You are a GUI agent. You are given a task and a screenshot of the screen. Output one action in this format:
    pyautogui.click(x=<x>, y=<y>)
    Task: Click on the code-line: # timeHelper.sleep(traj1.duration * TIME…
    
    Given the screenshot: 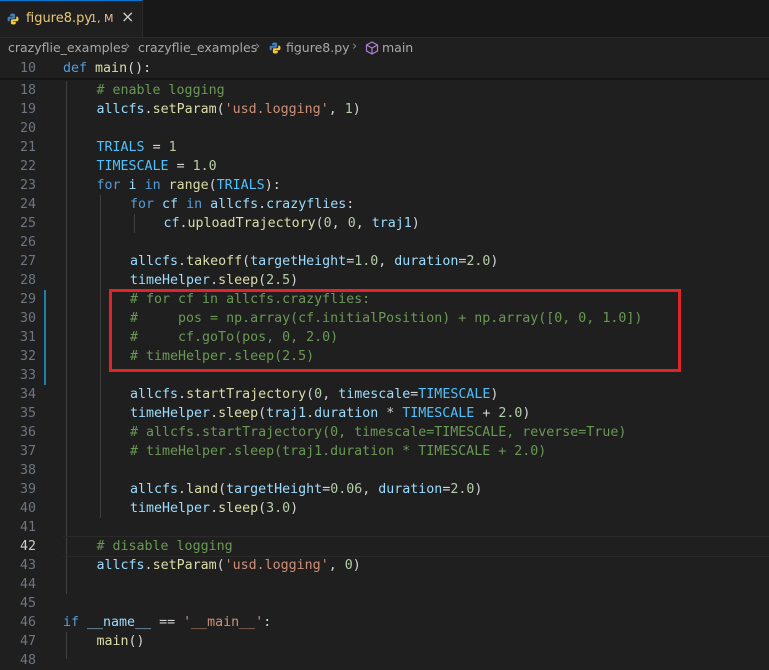 What is the action you would take?
    pyautogui.click(x=338, y=451)
    